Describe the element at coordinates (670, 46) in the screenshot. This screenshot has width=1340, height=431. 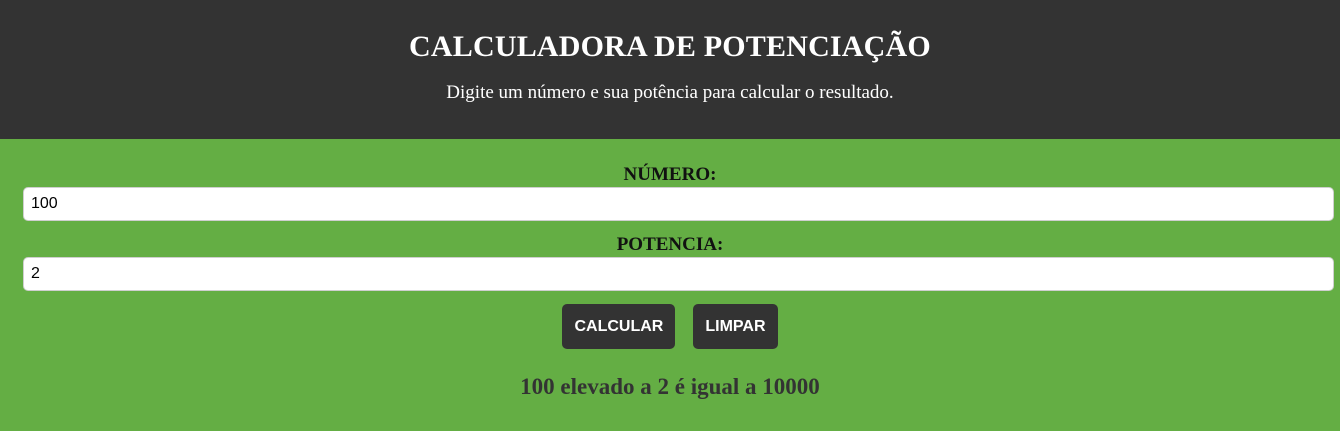
I see `page-title: CALCULADORA DE POTENCIAÇÃO` at that location.